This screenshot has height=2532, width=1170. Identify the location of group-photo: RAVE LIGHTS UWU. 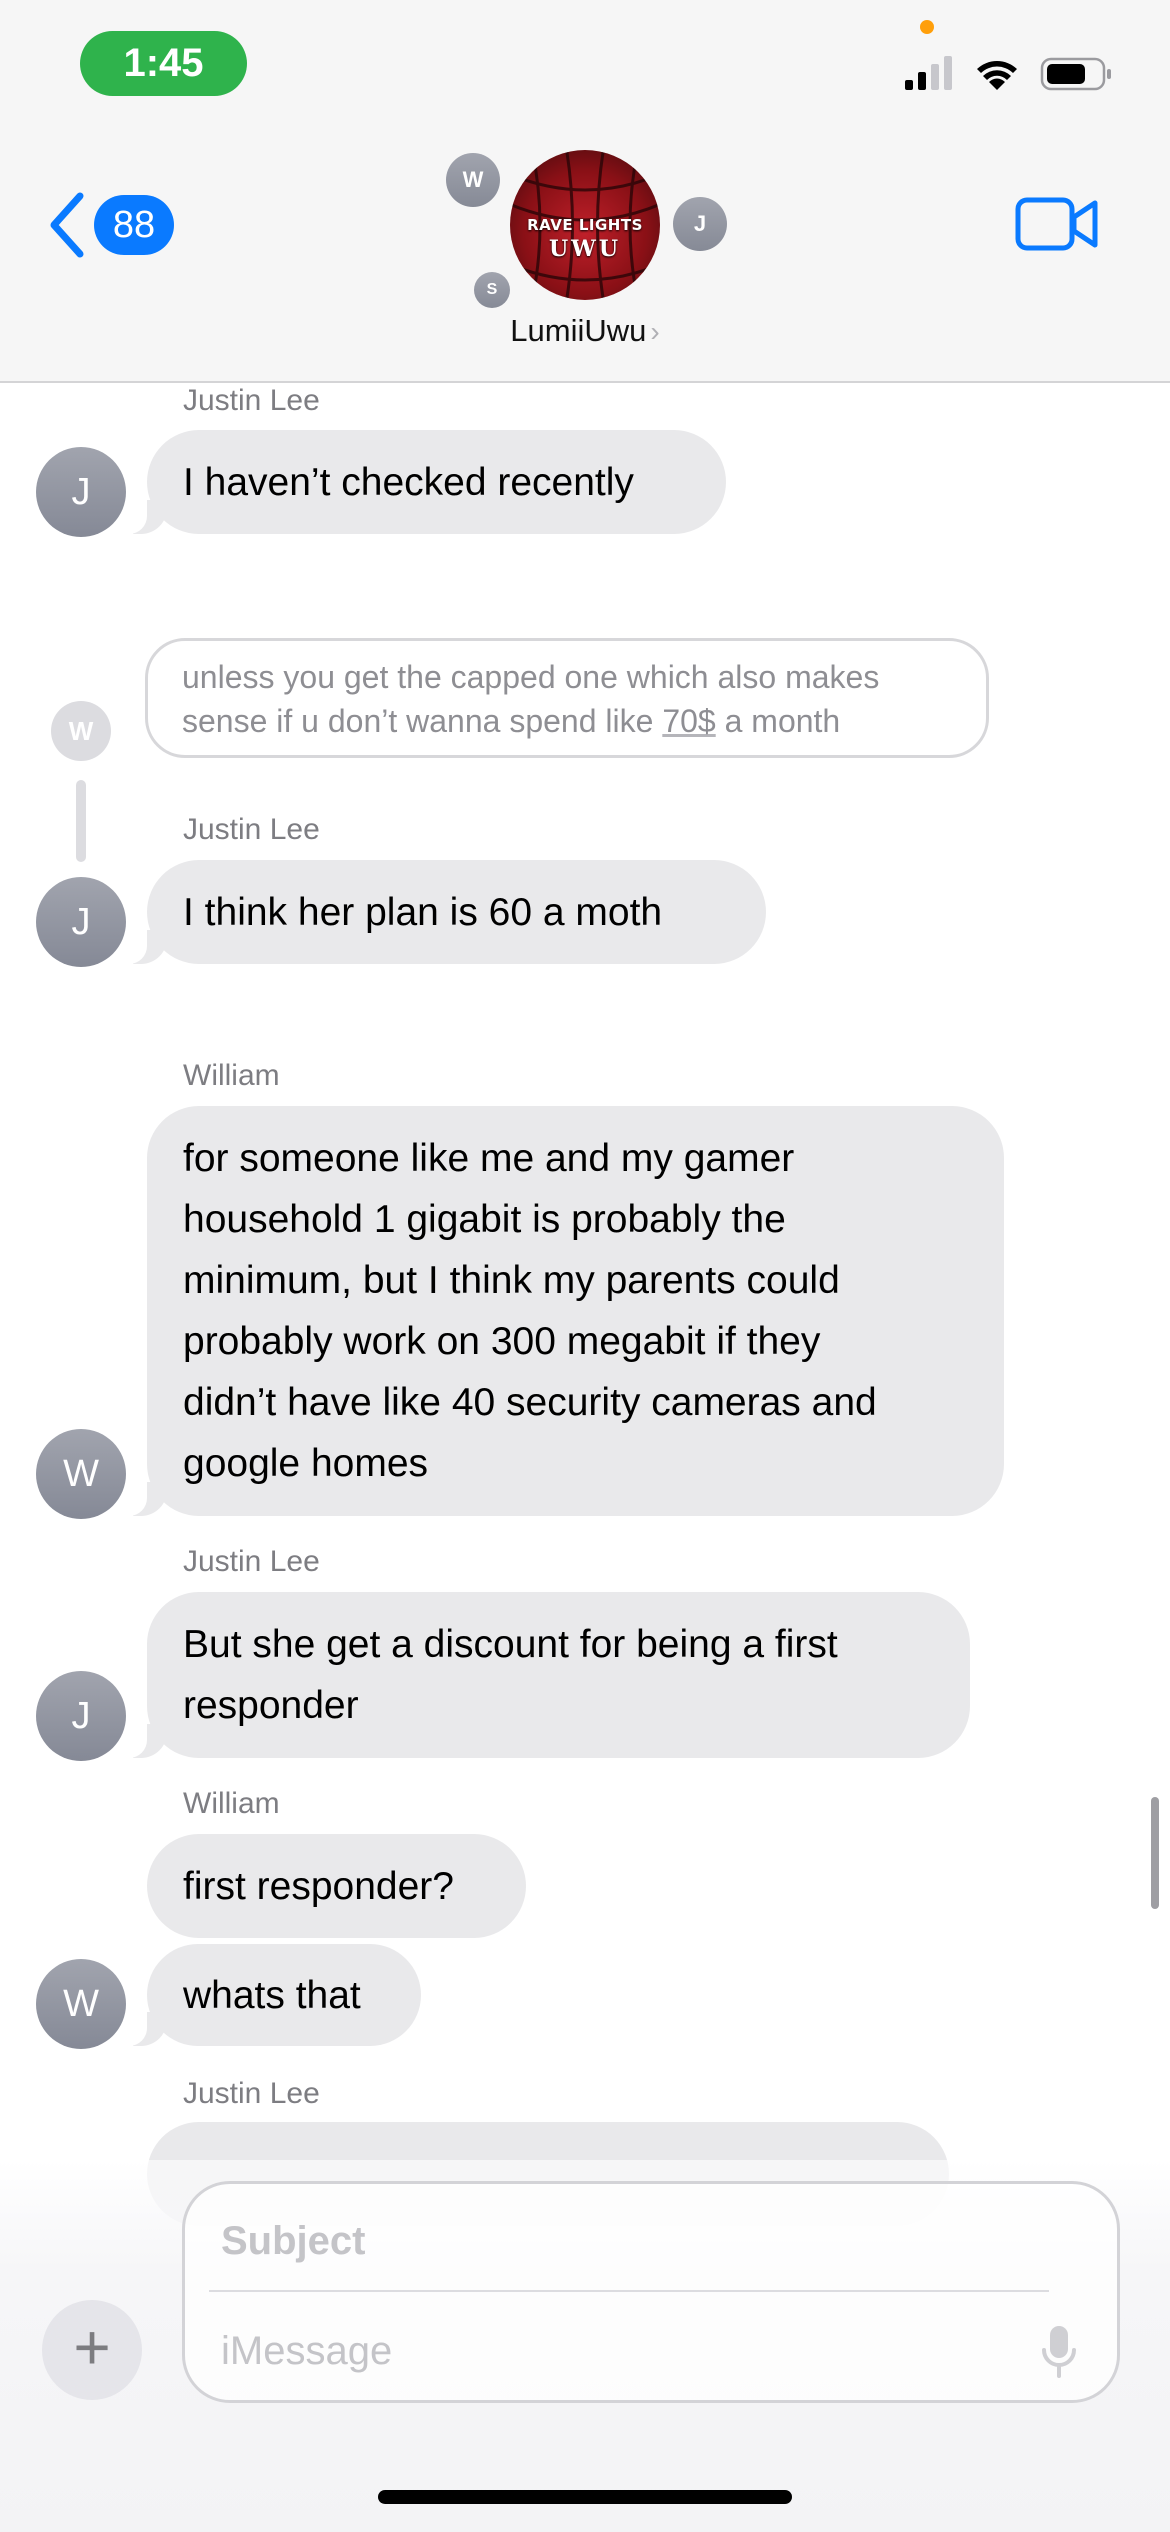
(585, 225).